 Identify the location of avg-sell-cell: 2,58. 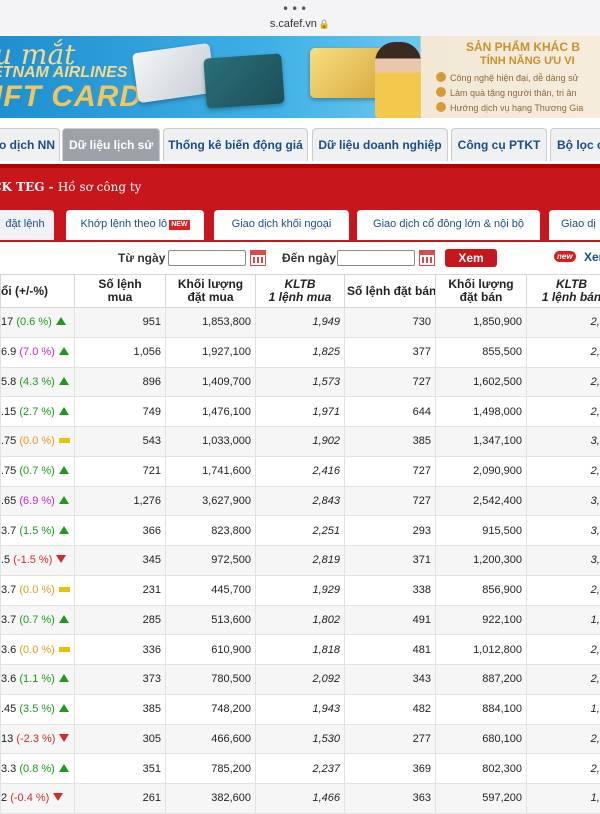
(563, 680).